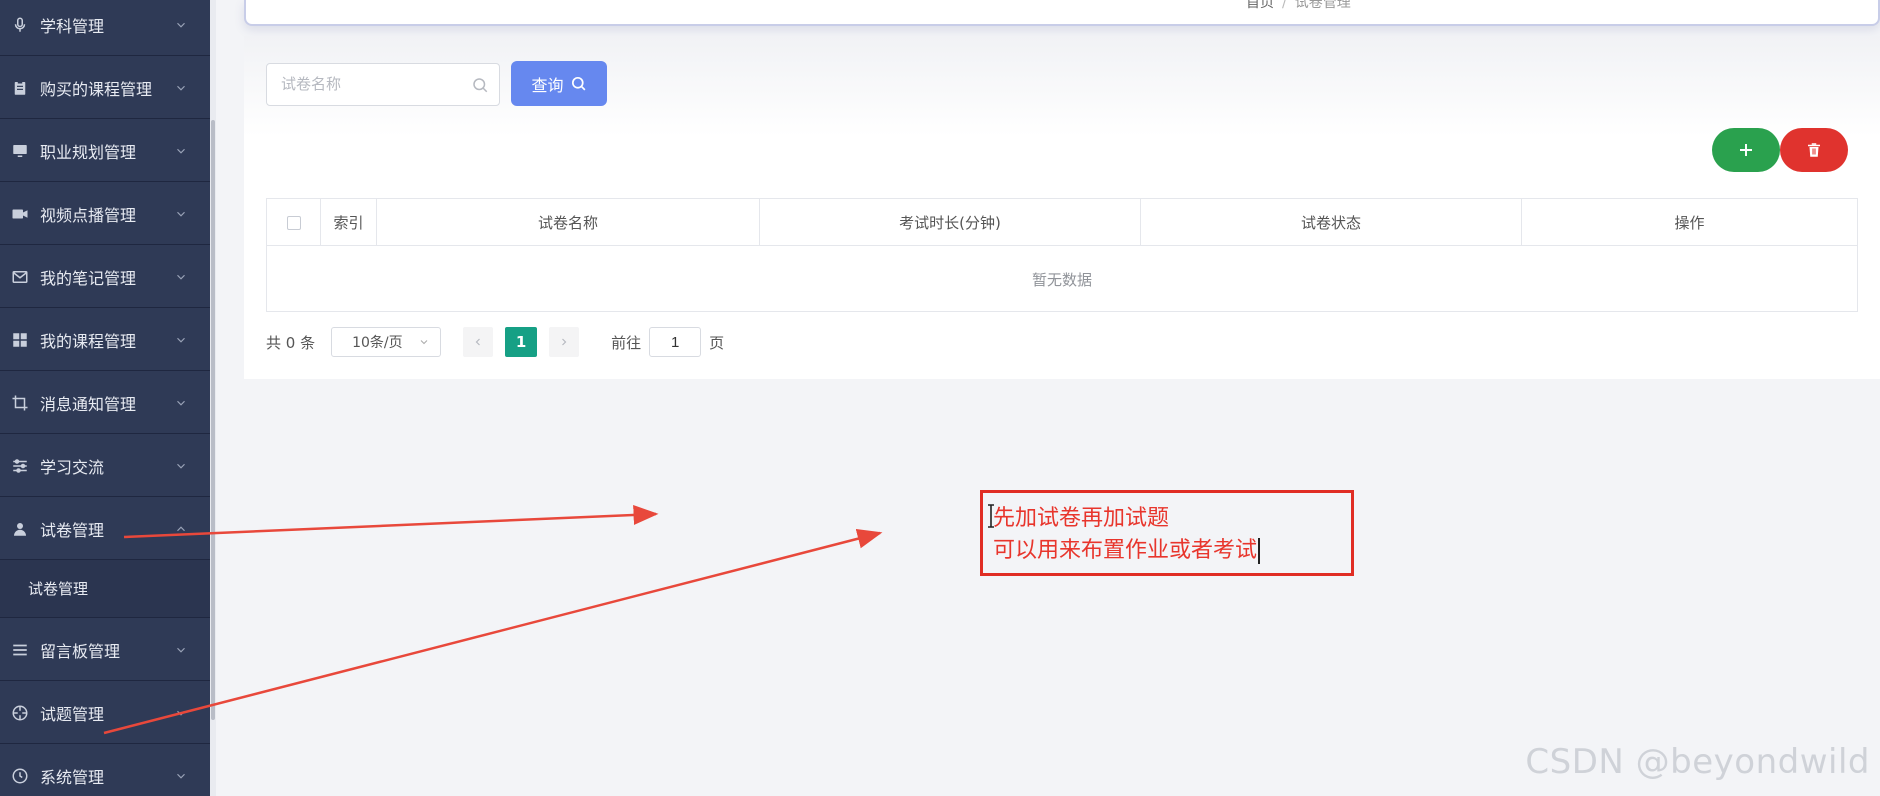 The width and height of the screenshot is (1880, 796). I want to click on crop-icon, so click(20, 403).